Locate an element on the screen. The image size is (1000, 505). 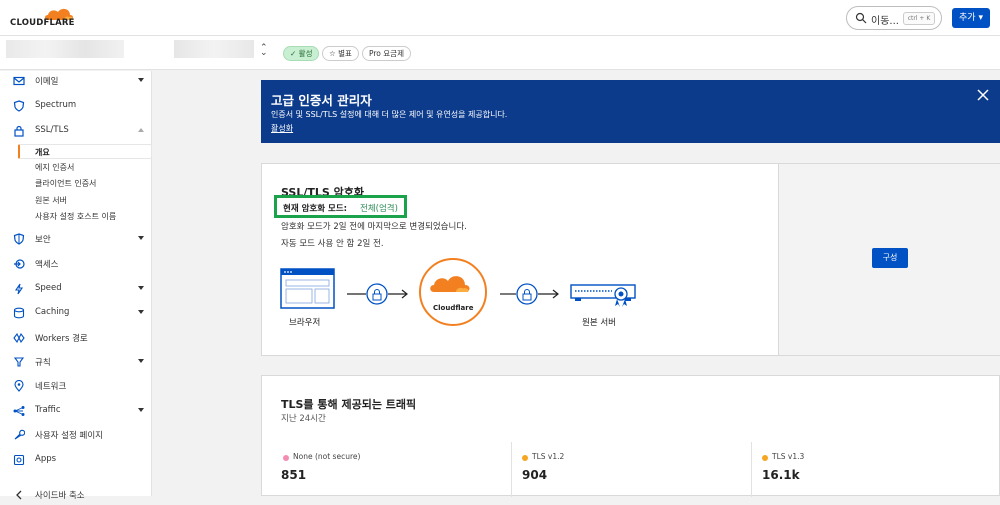
star-badge: ☆ 별표 is located at coordinates (340, 53).